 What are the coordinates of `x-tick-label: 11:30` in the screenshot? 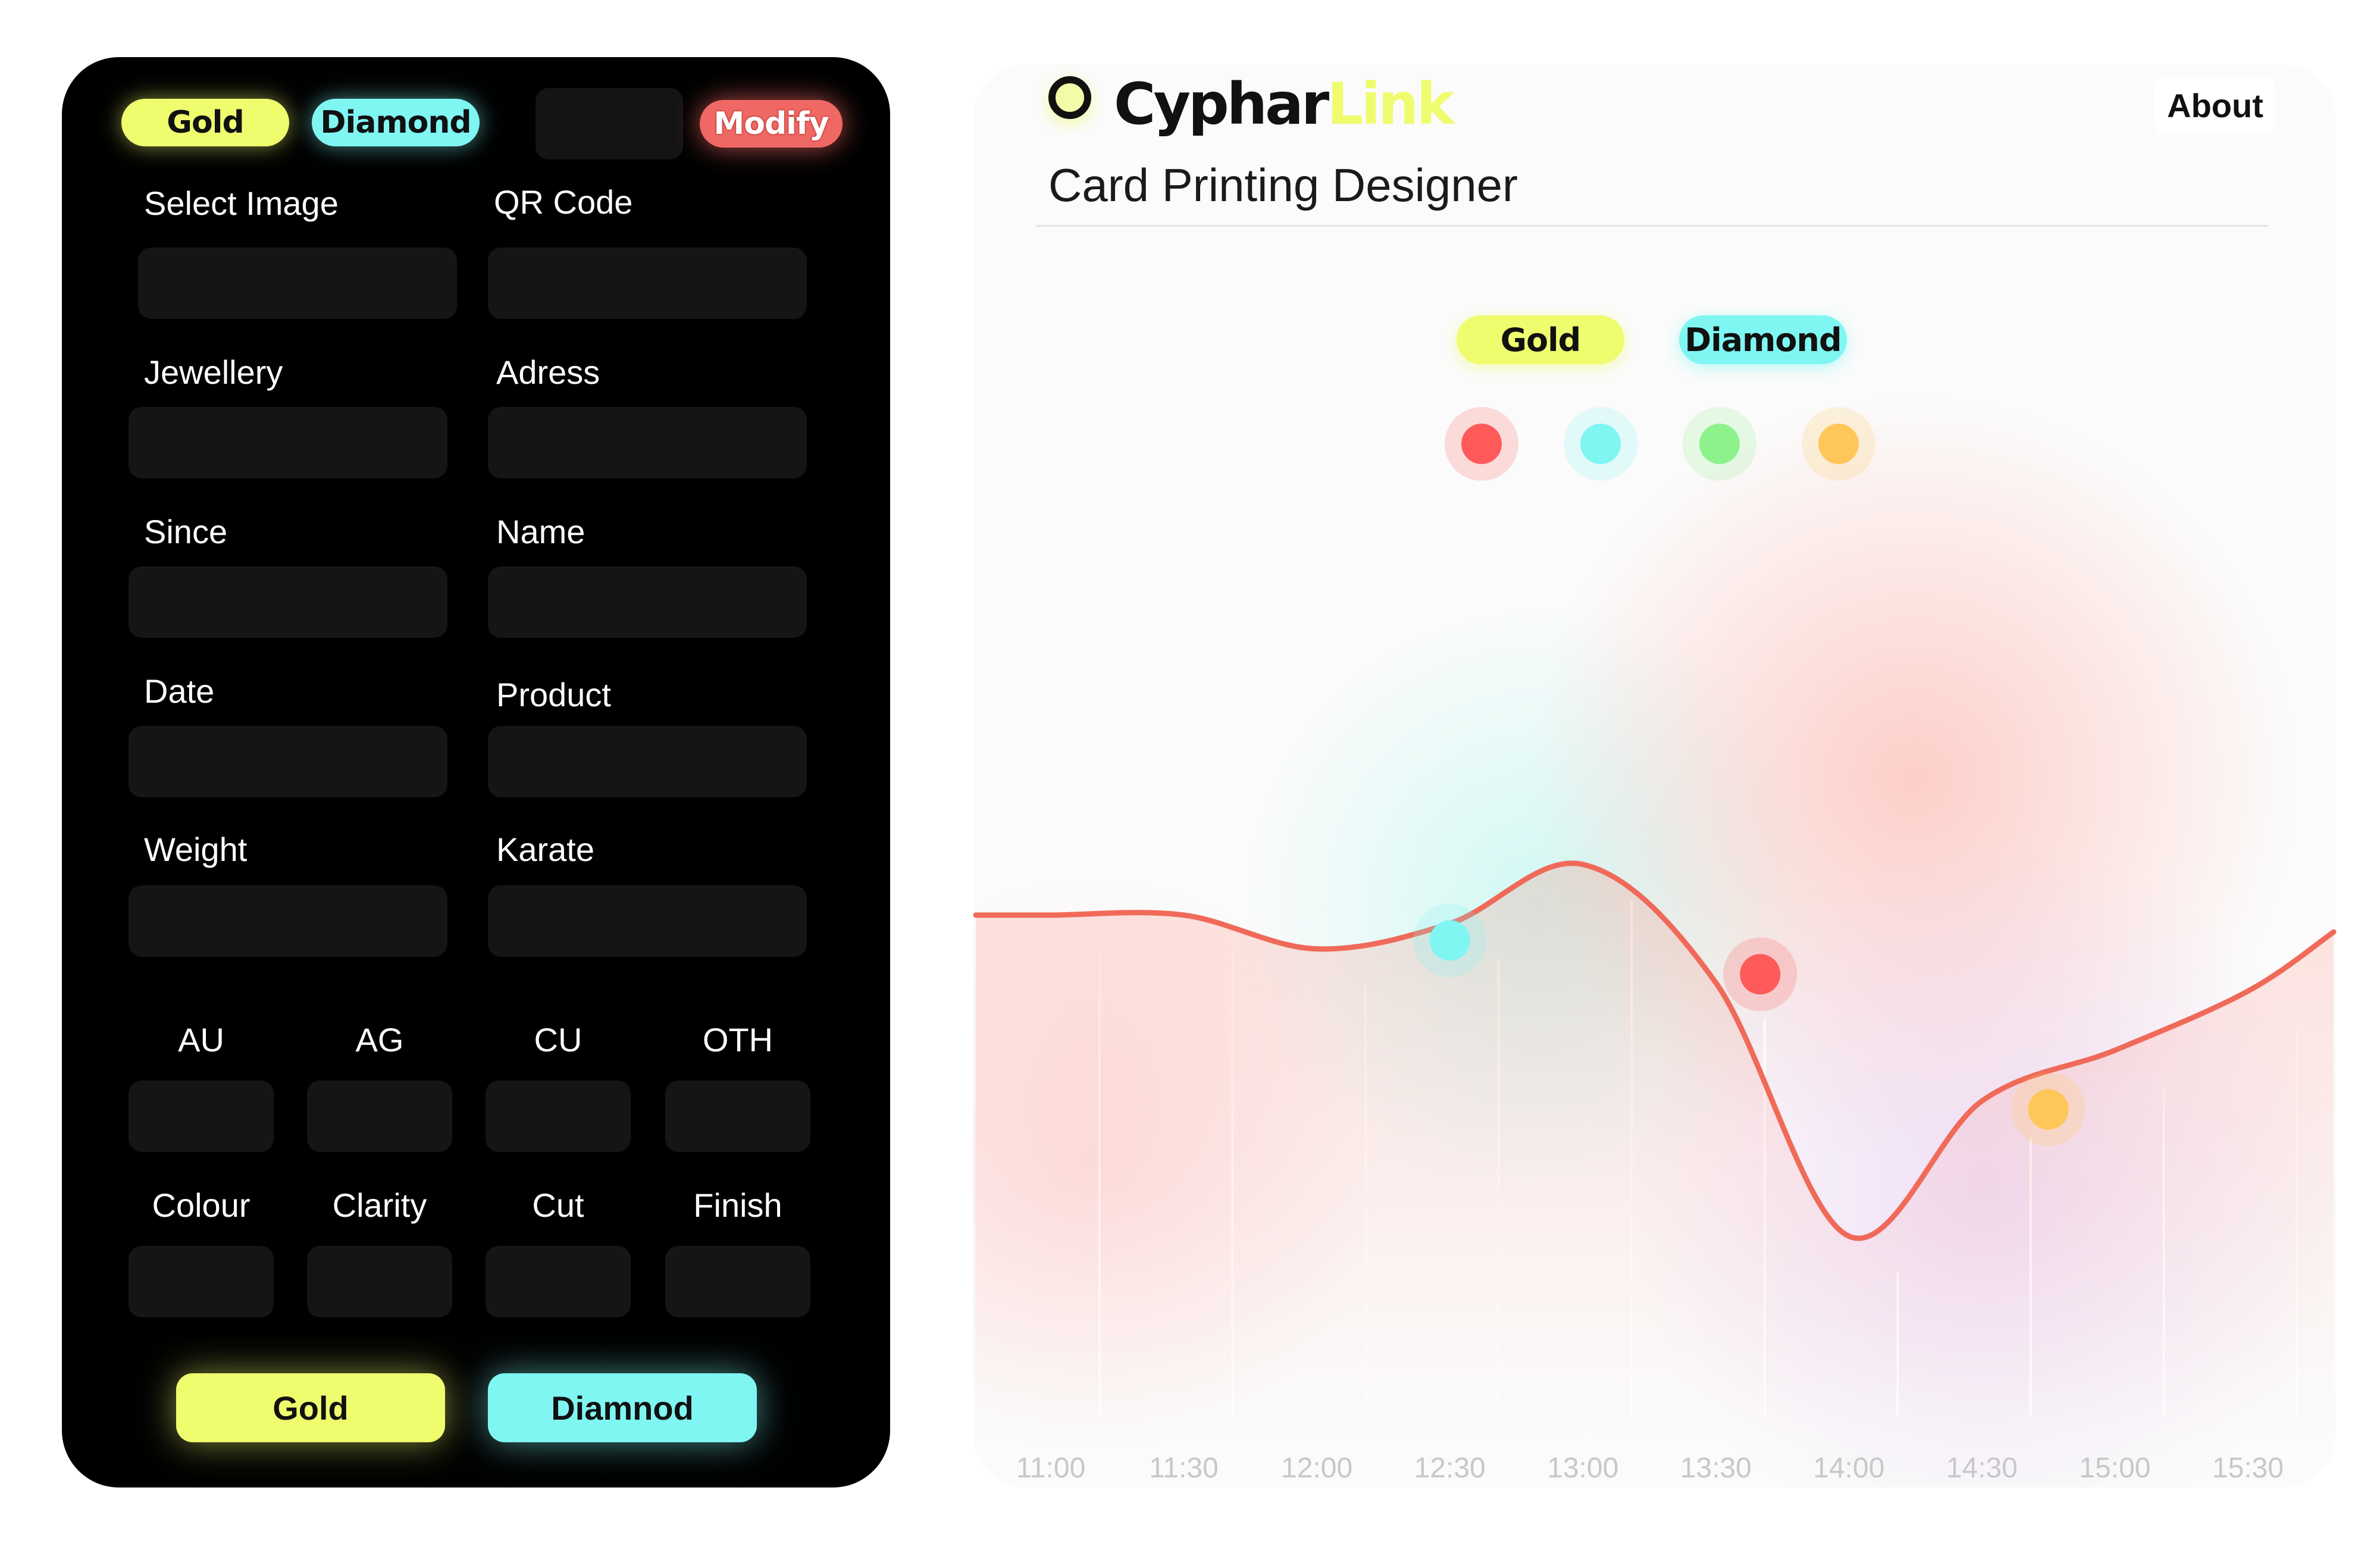 It's located at (1184, 1468).